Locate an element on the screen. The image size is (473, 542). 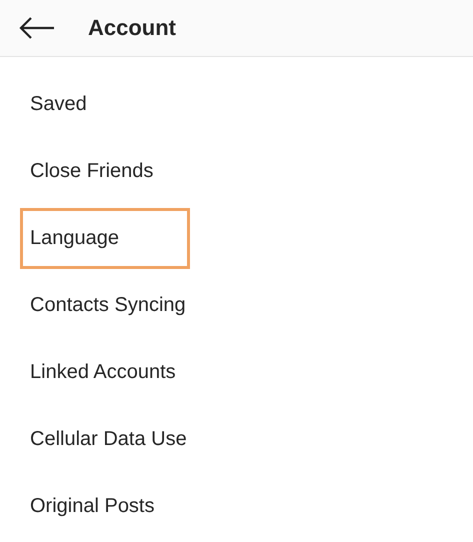
menu-item: Contacts Syncing is located at coordinates (105, 305).